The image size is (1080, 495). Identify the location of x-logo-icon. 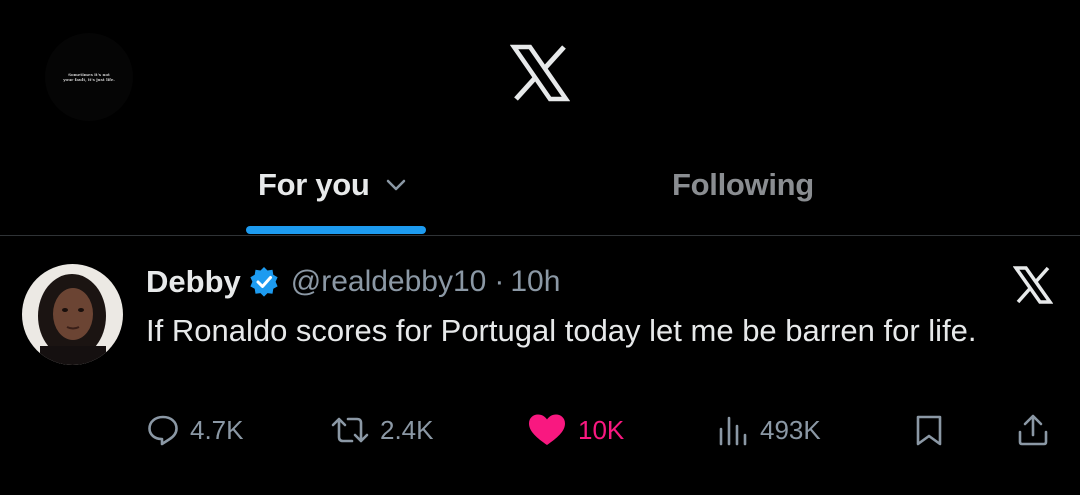
(540, 73).